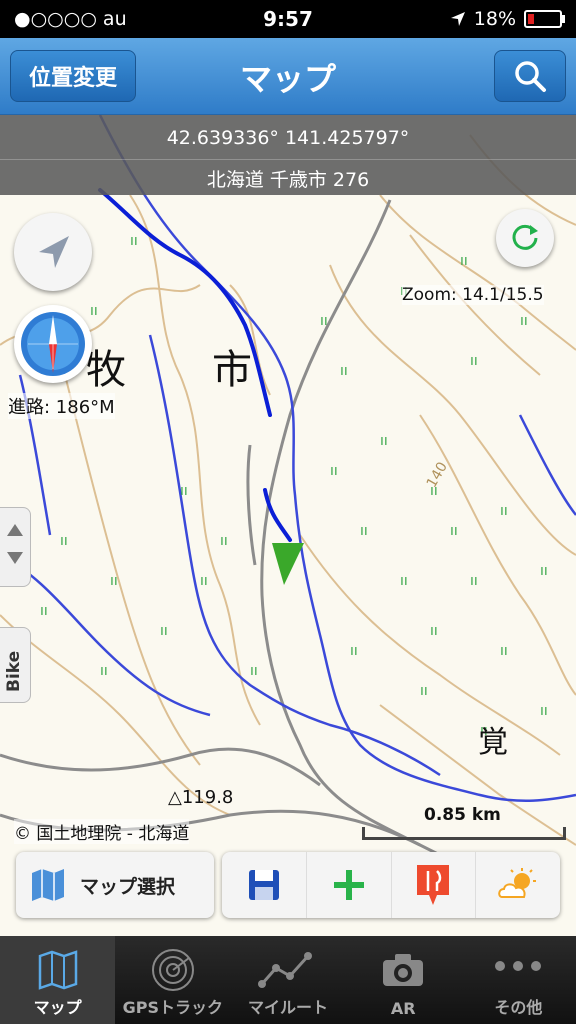 This screenshot has width=576, height=1024. I want to click on tab-gps-track: GPSトラック, so click(172, 980).